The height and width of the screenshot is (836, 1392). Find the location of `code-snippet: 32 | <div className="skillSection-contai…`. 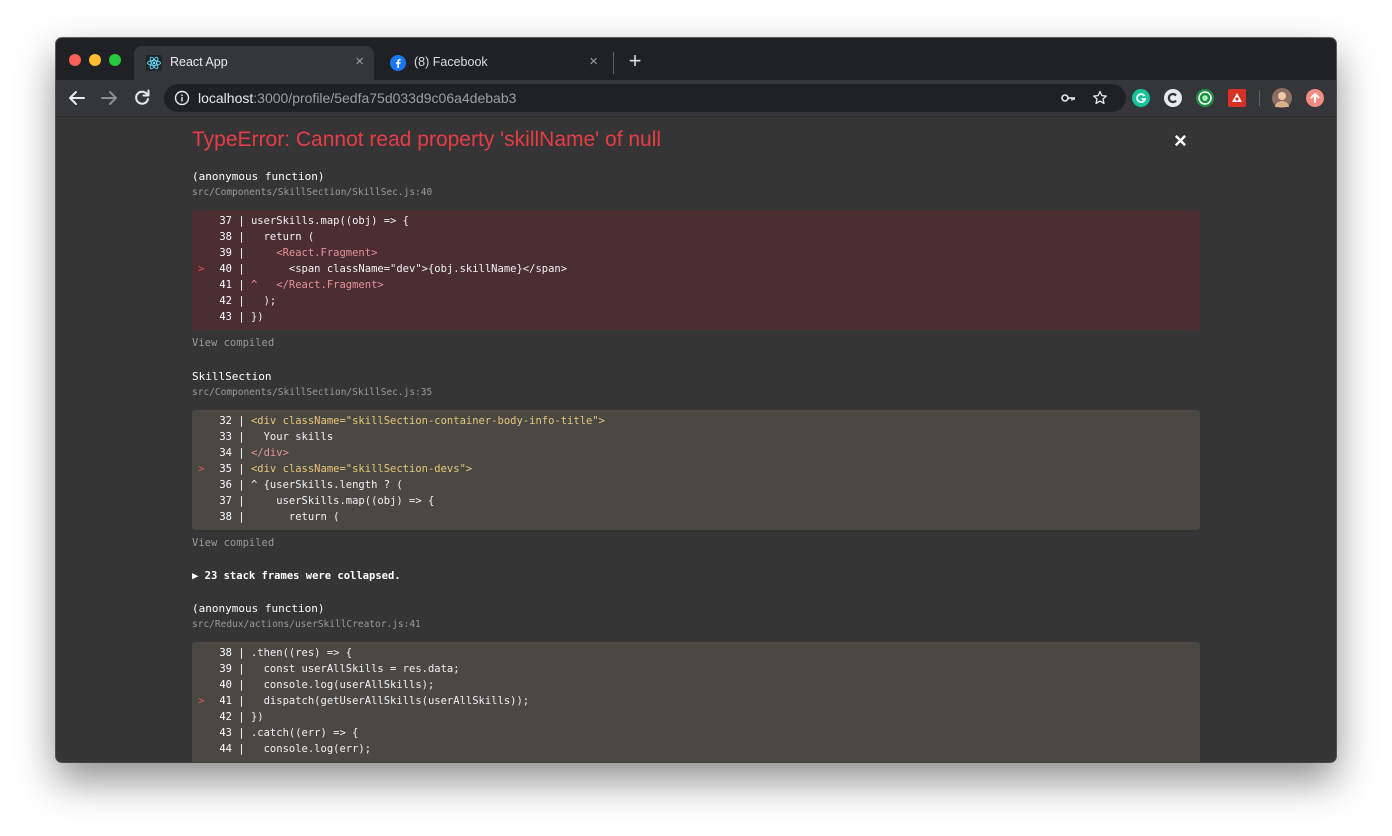

code-snippet: 32 | <div className="skillSection-contai… is located at coordinates (696, 470).